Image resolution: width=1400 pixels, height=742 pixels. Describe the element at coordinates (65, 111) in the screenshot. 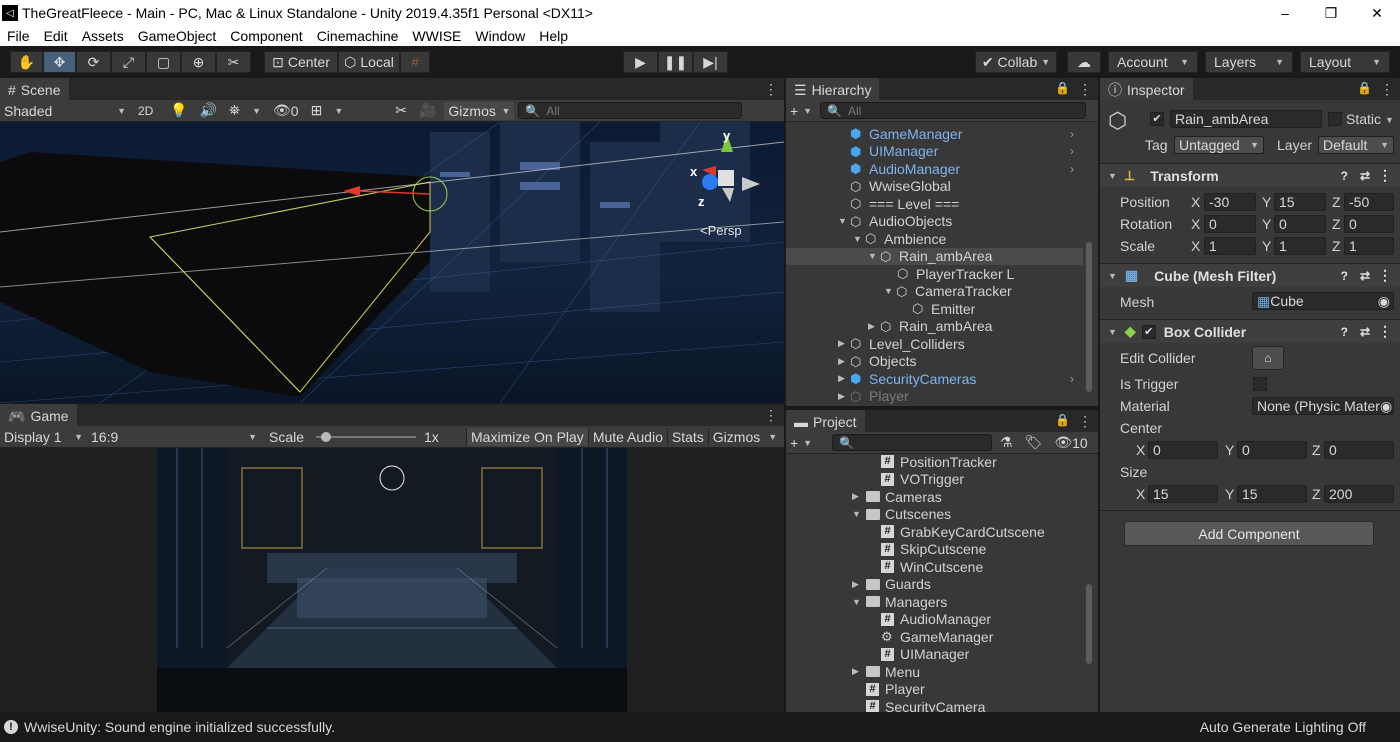

I see `shading-mode-dropdown: Shaded ▼` at that location.